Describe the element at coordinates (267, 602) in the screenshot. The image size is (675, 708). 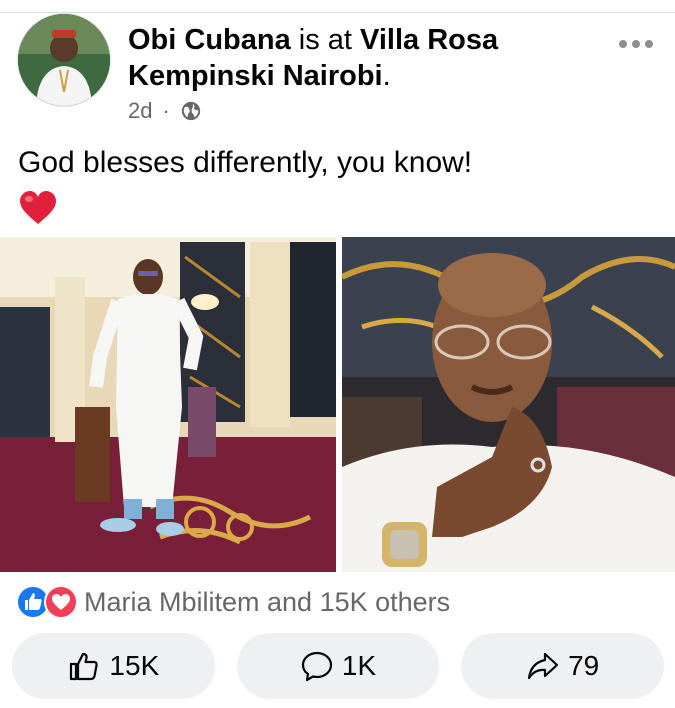
I see `reactions-text: Maria Mbilitem and 15K others` at that location.